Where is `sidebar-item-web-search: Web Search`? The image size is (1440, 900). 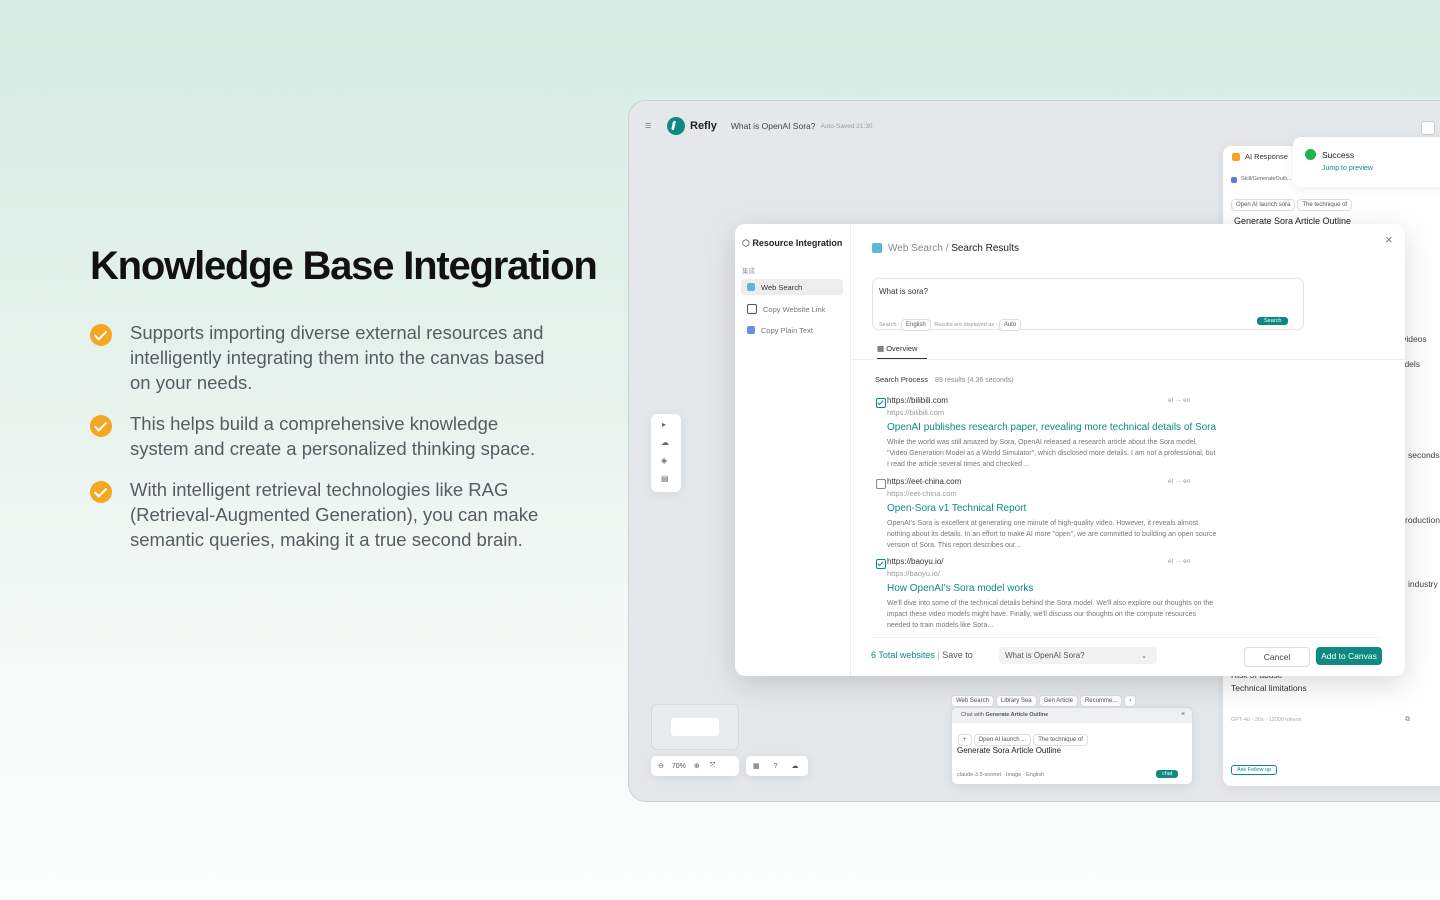
sidebar-item-web-search: Web Search is located at coordinates (792, 287).